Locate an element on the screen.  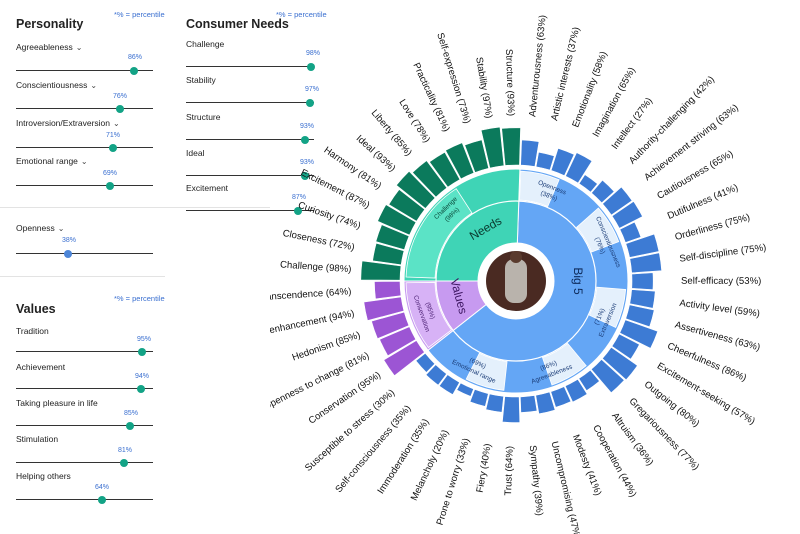
trait-label: Openness is located at coordinates (35, 228).